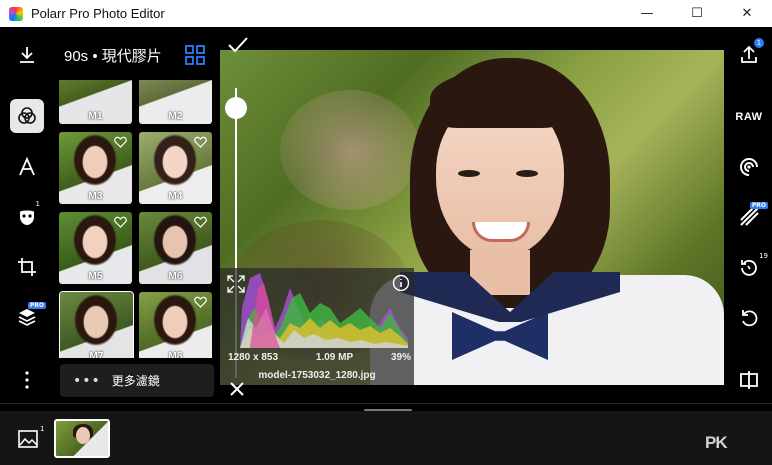 This screenshot has height=465, width=772. Describe the element at coordinates (237, 389) in the screenshot. I see `cancel-x-icon` at that location.